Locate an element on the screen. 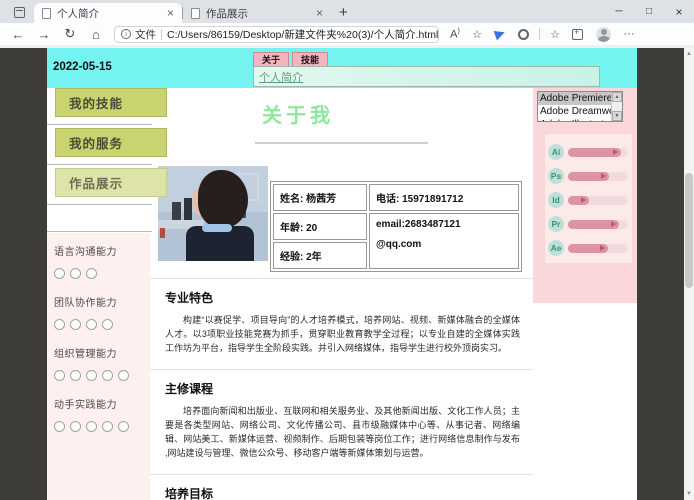 The width and height of the screenshot is (694, 500). skill-label: 组织管理能力 is located at coordinates (85, 354).